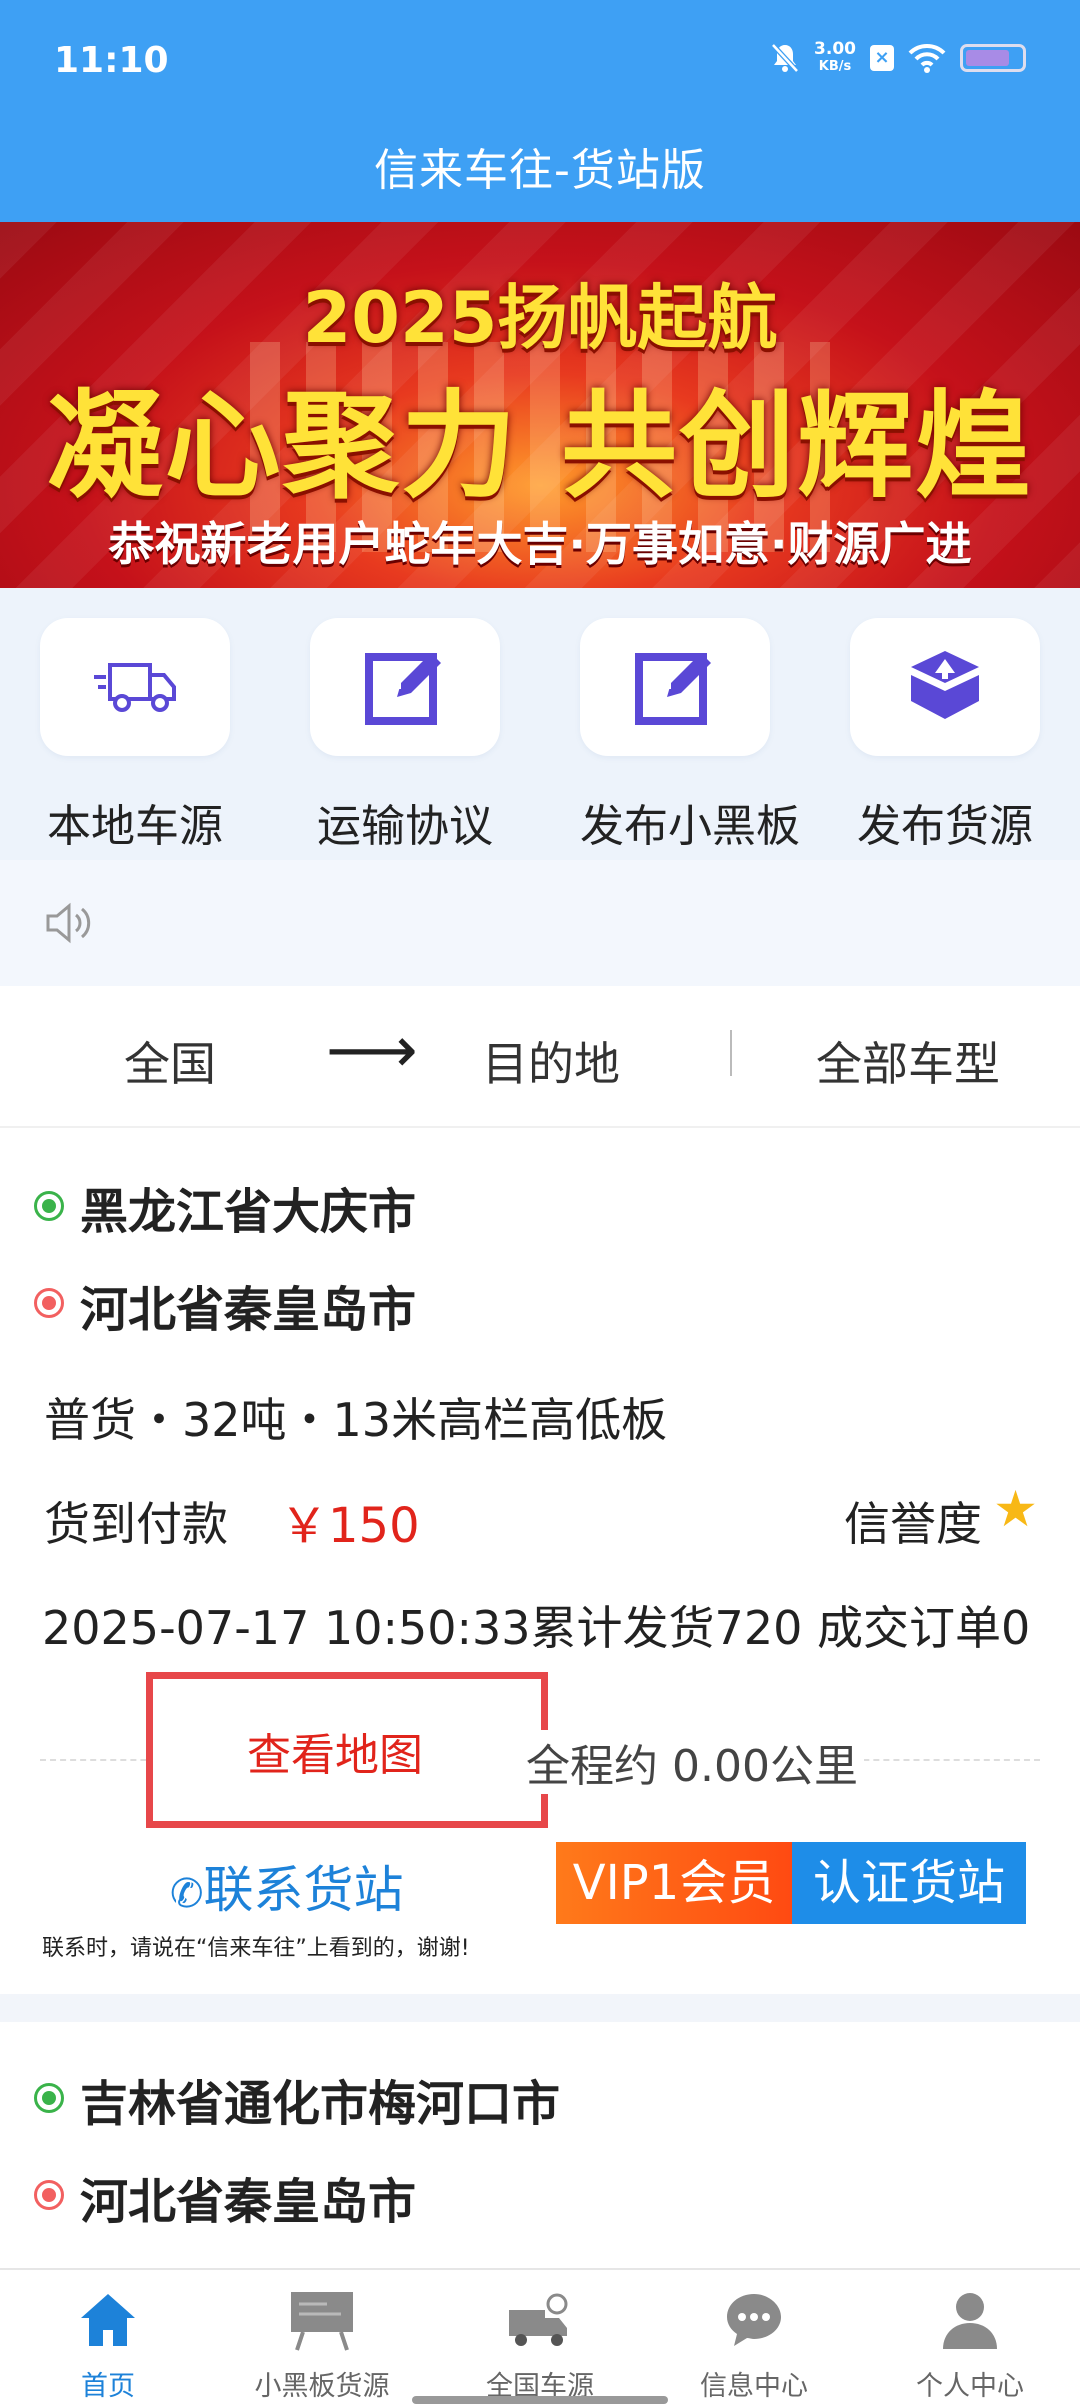 The height and width of the screenshot is (2408, 1080). I want to click on nav-blackboard-cargo: 小黑板货源, so click(322, 2341).